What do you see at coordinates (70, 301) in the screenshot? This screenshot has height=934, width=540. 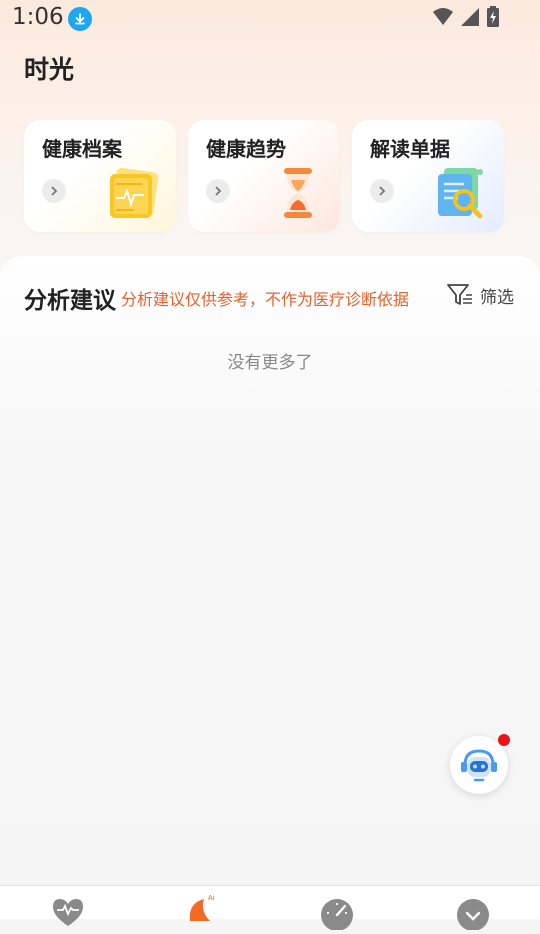 I see `section-title: 分析建议` at bounding box center [70, 301].